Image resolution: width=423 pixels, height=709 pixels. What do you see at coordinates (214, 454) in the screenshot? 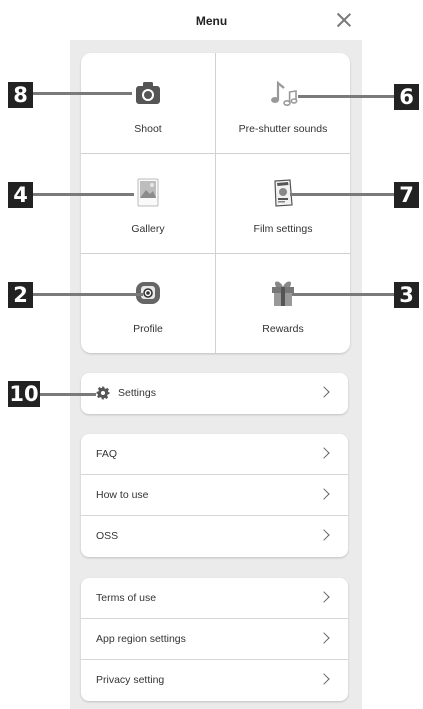
I see `list-item-faq: FAQ` at bounding box center [214, 454].